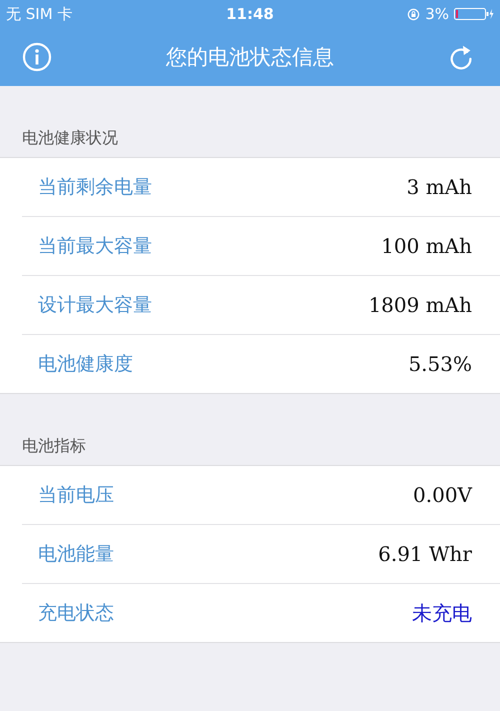  What do you see at coordinates (439, 187) in the screenshot?
I see `row-value: 3 mAh` at bounding box center [439, 187].